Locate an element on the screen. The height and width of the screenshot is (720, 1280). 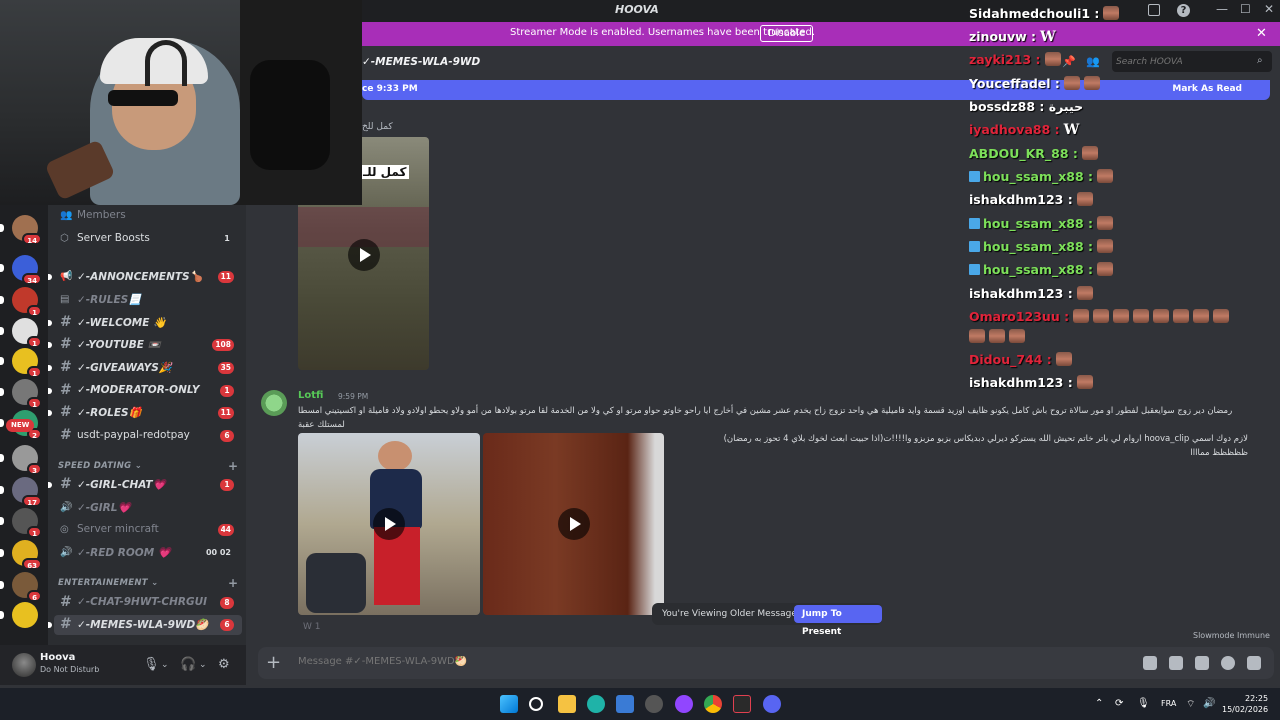
channel-item: 👥 Members is located at coordinates (148, 216).